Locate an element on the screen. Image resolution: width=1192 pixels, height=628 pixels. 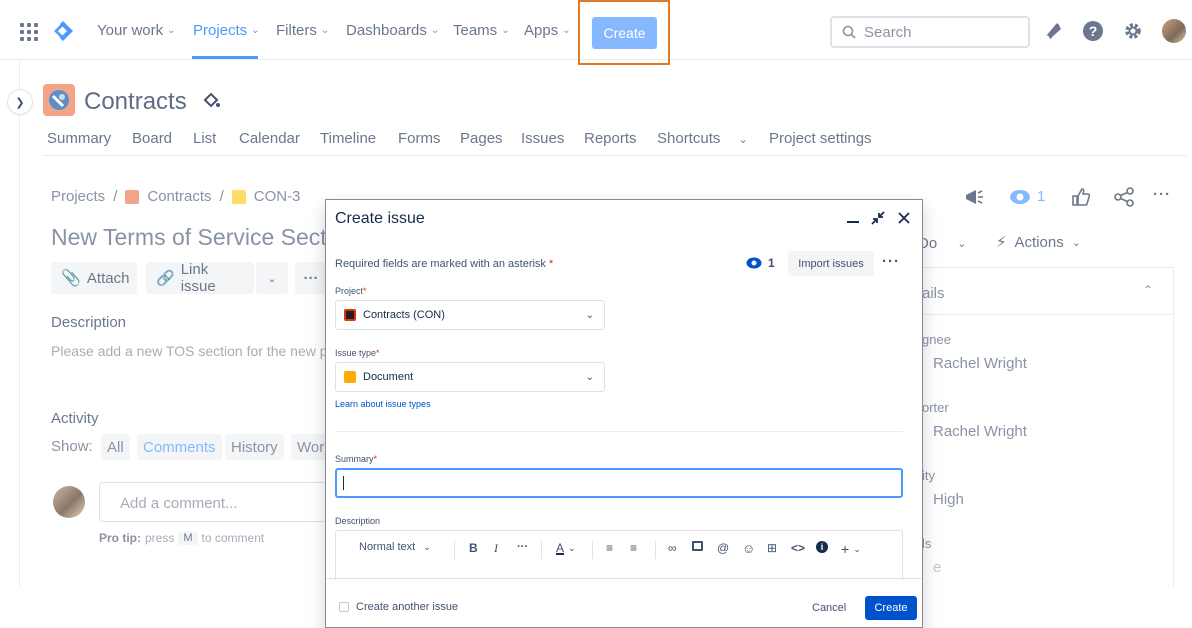
filter-history: History is located at coordinates (254, 447).